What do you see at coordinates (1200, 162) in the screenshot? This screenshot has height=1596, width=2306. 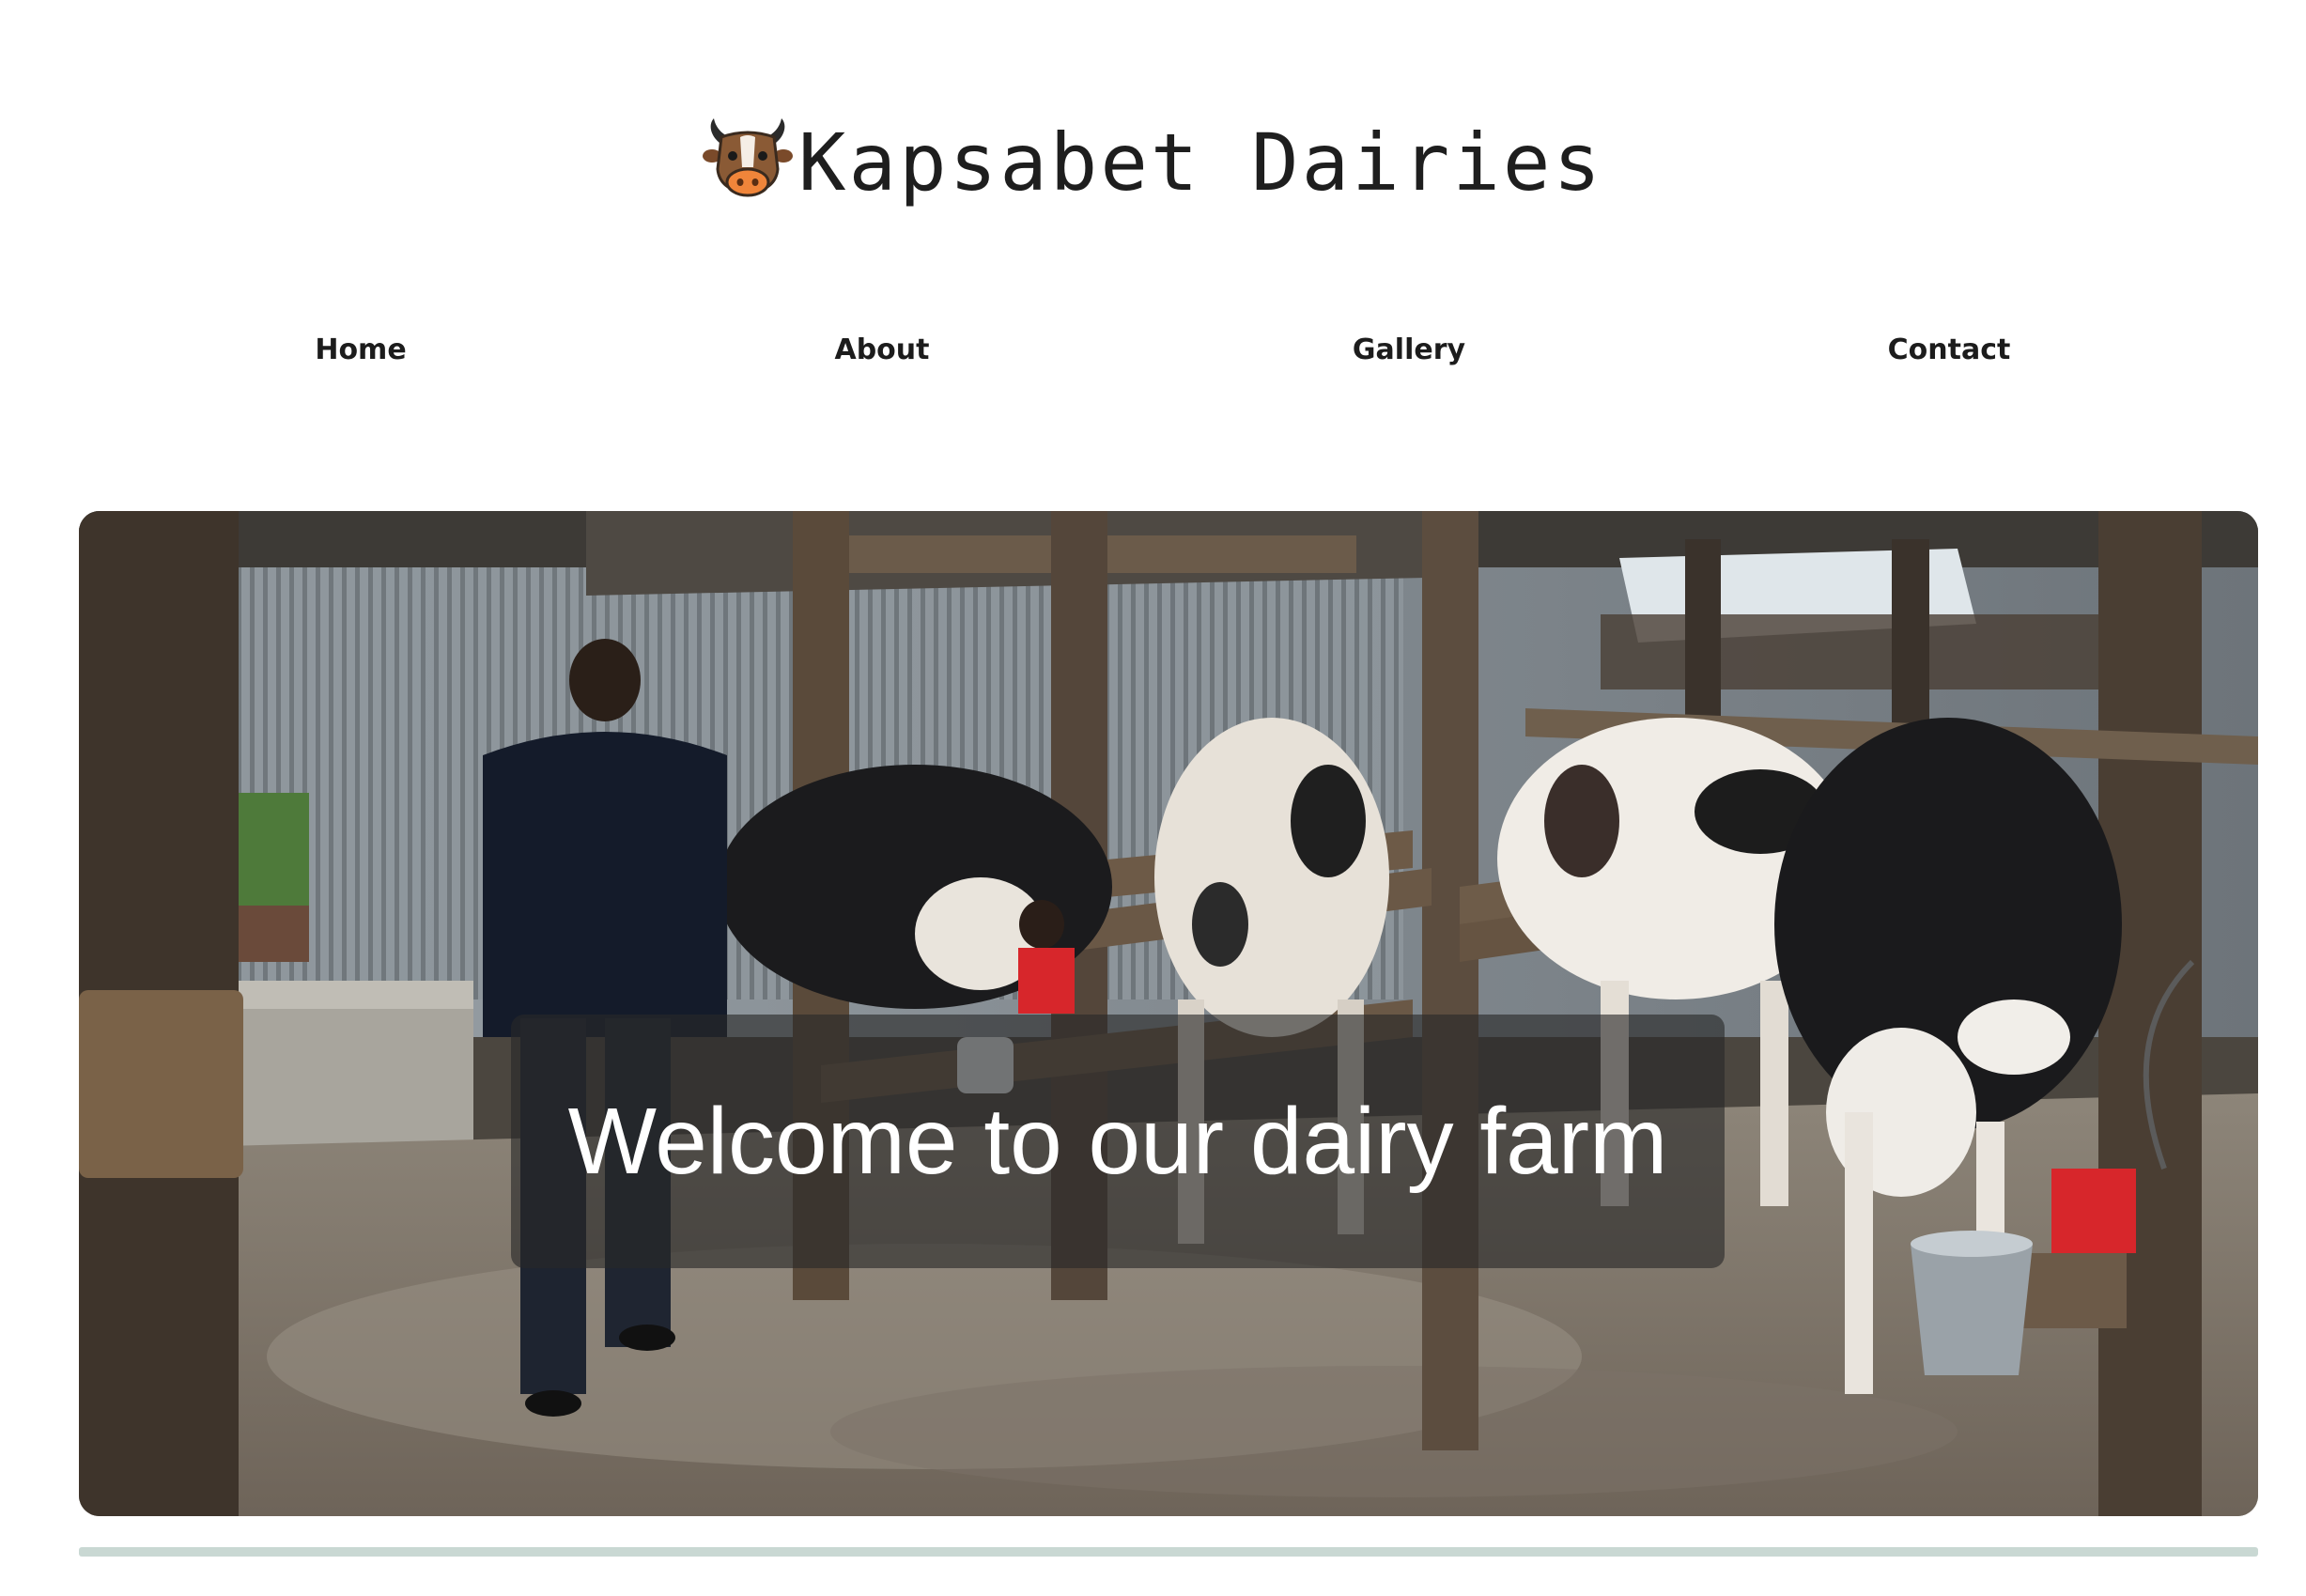 I see `site-title: Kapsabet Dairies` at bounding box center [1200, 162].